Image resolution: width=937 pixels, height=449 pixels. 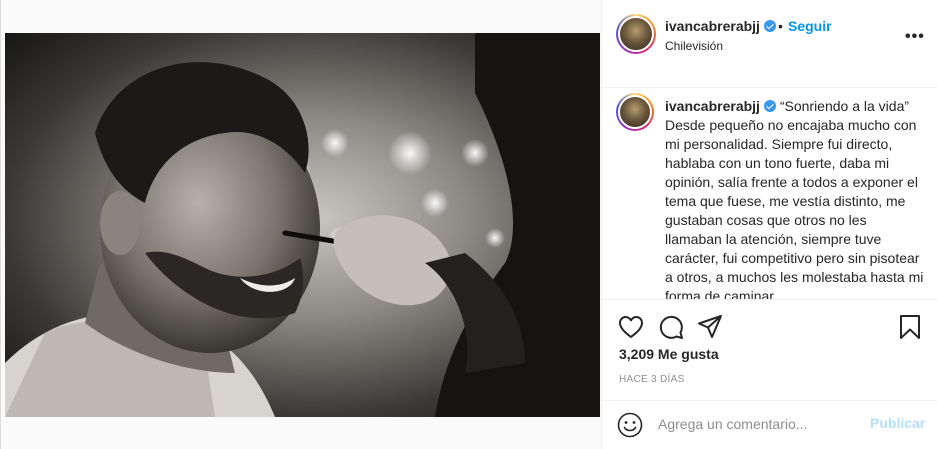 I want to click on caption-username: ivancabrerabjj, so click(x=720, y=106).